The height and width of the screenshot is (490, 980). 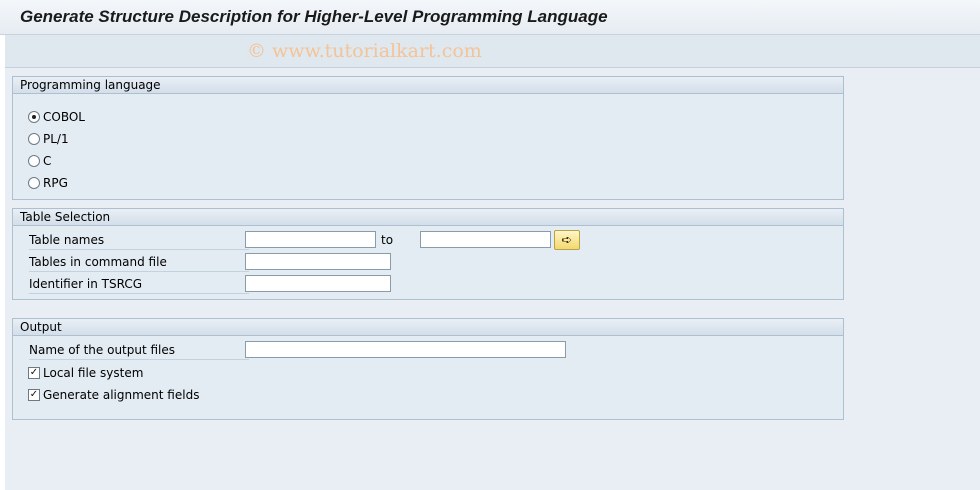 I want to click on table-names-to-input, so click(x=485, y=239).